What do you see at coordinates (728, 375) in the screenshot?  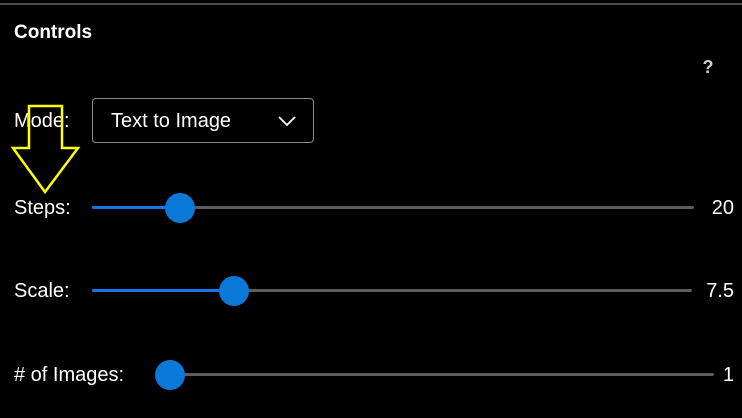 I see `images-value: 1` at bounding box center [728, 375].